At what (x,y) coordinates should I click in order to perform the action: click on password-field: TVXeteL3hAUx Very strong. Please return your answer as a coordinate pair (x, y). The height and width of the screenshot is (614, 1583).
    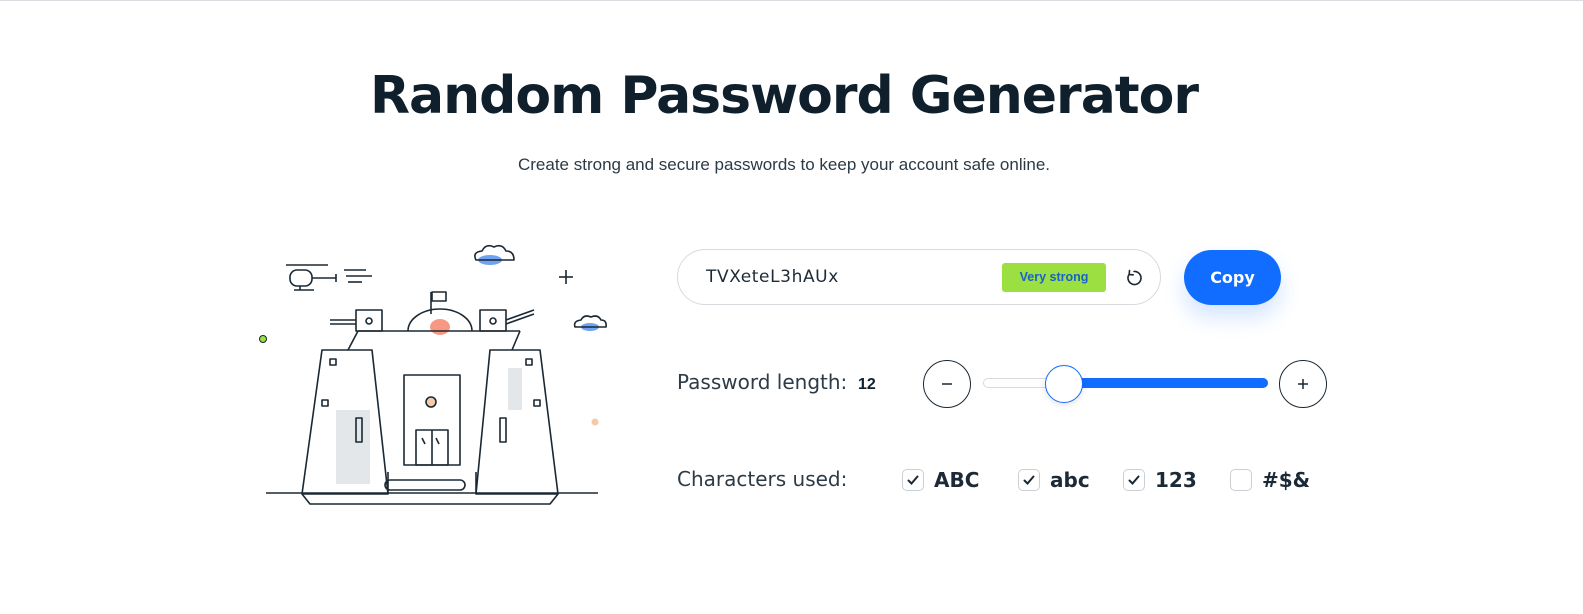
    Looking at the image, I should click on (919, 277).